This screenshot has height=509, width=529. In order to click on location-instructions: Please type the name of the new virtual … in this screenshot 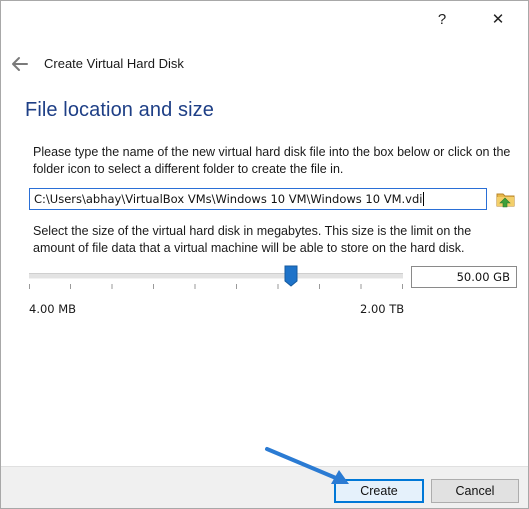, I will do `click(272, 160)`.